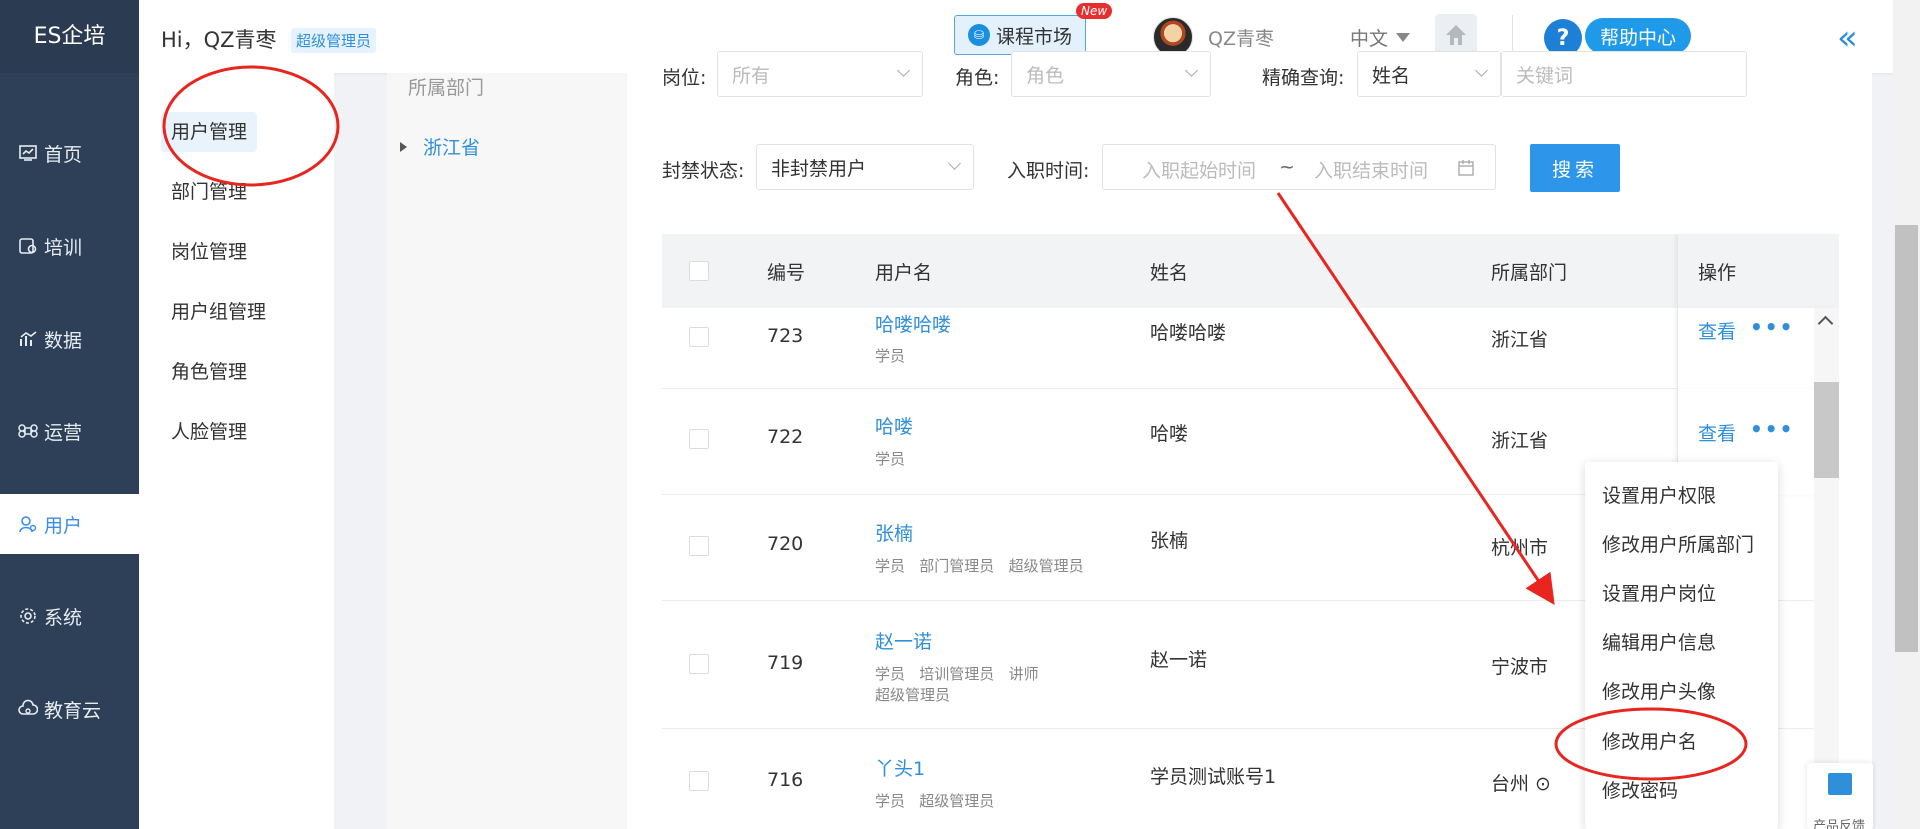  What do you see at coordinates (1199, 169) in the screenshot?
I see `join-start-input: 入职起始时间` at bounding box center [1199, 169].